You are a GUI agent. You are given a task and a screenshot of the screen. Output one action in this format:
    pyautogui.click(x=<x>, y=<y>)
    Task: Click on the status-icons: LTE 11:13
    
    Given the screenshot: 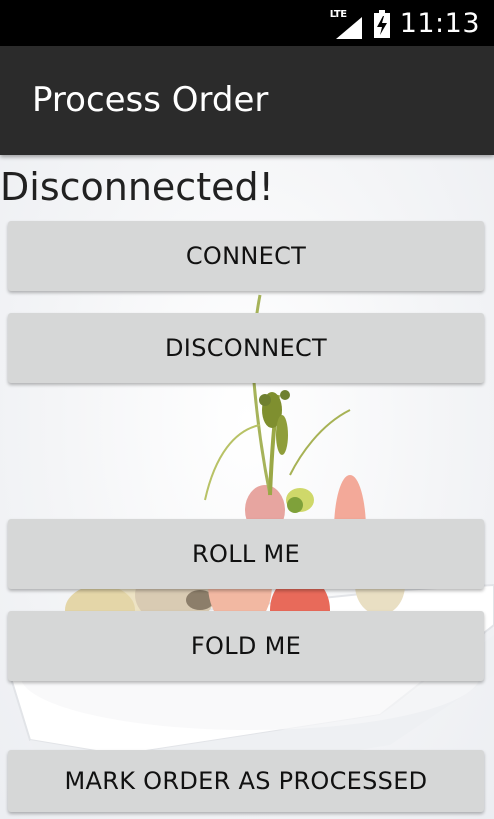 What is the action you would take?
    pyautogui.click(x=405, y=23)
    